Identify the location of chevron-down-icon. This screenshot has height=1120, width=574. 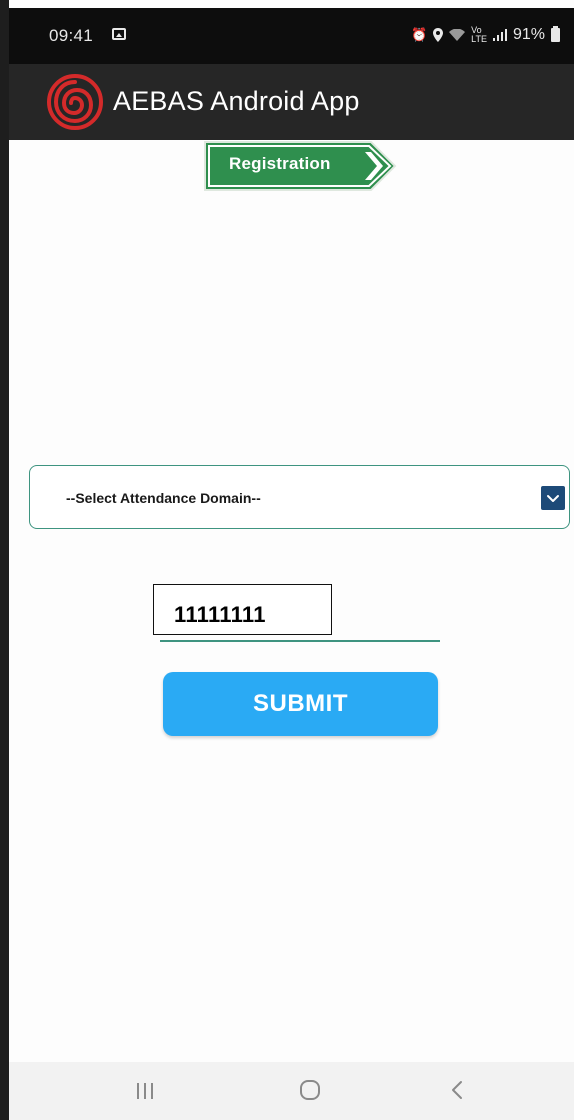
(553, 498).